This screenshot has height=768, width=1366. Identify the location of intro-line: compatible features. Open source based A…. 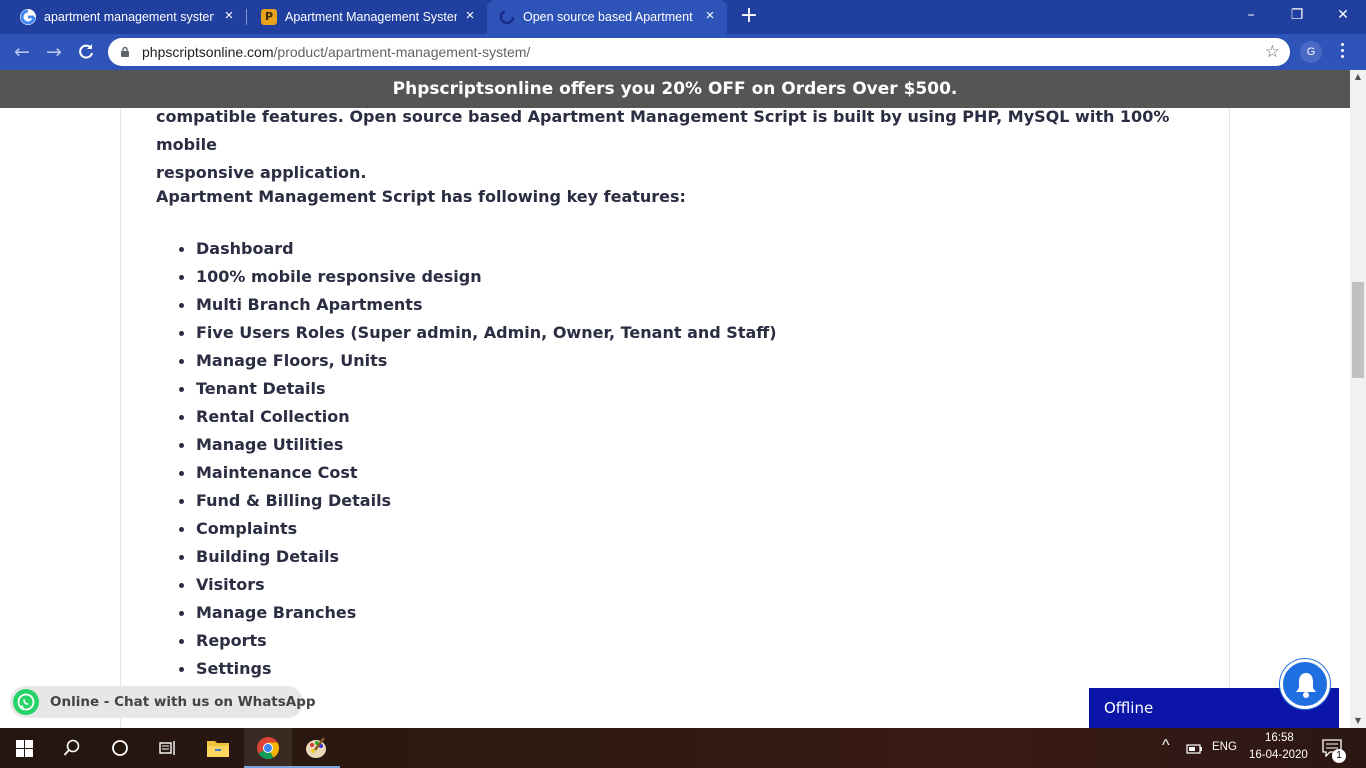
(663, 130).